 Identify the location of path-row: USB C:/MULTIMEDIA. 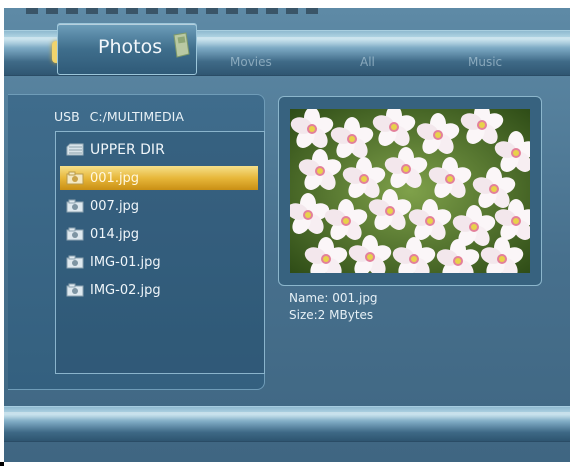
(119, 116).